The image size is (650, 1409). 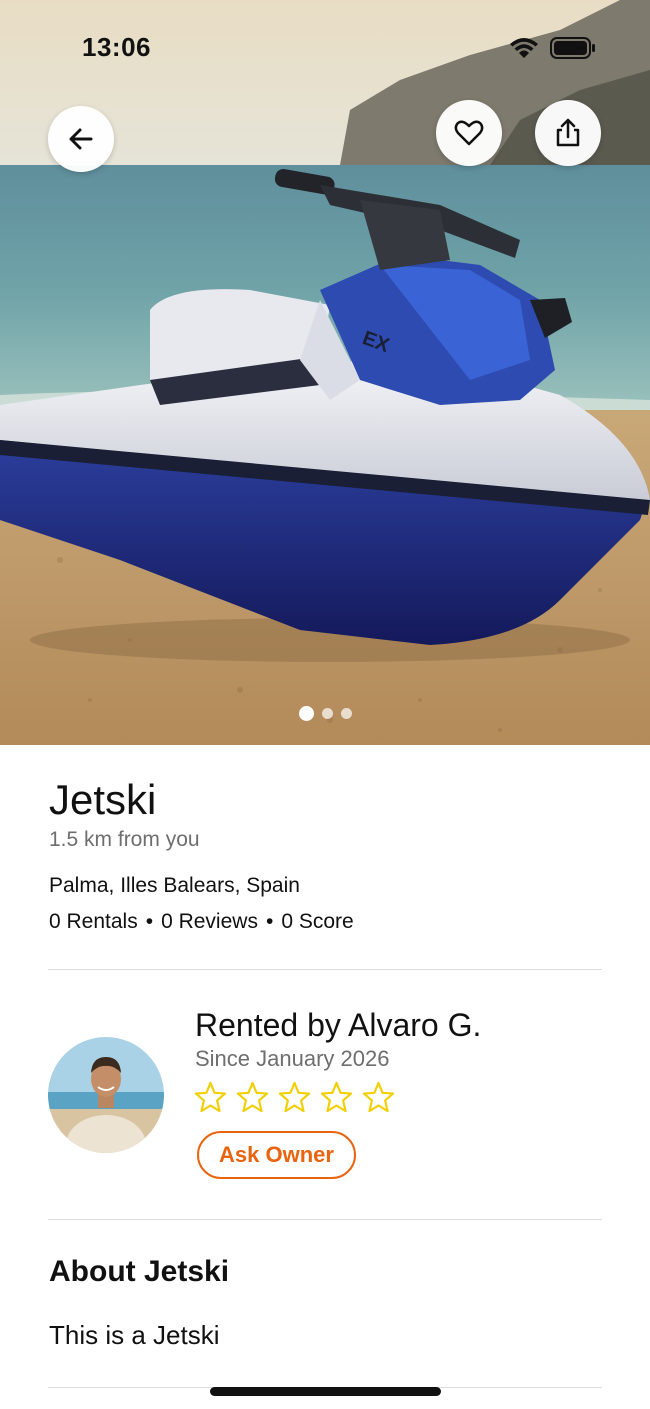 I want to click on score-value: 0 Score, so click(x=317, y=921).